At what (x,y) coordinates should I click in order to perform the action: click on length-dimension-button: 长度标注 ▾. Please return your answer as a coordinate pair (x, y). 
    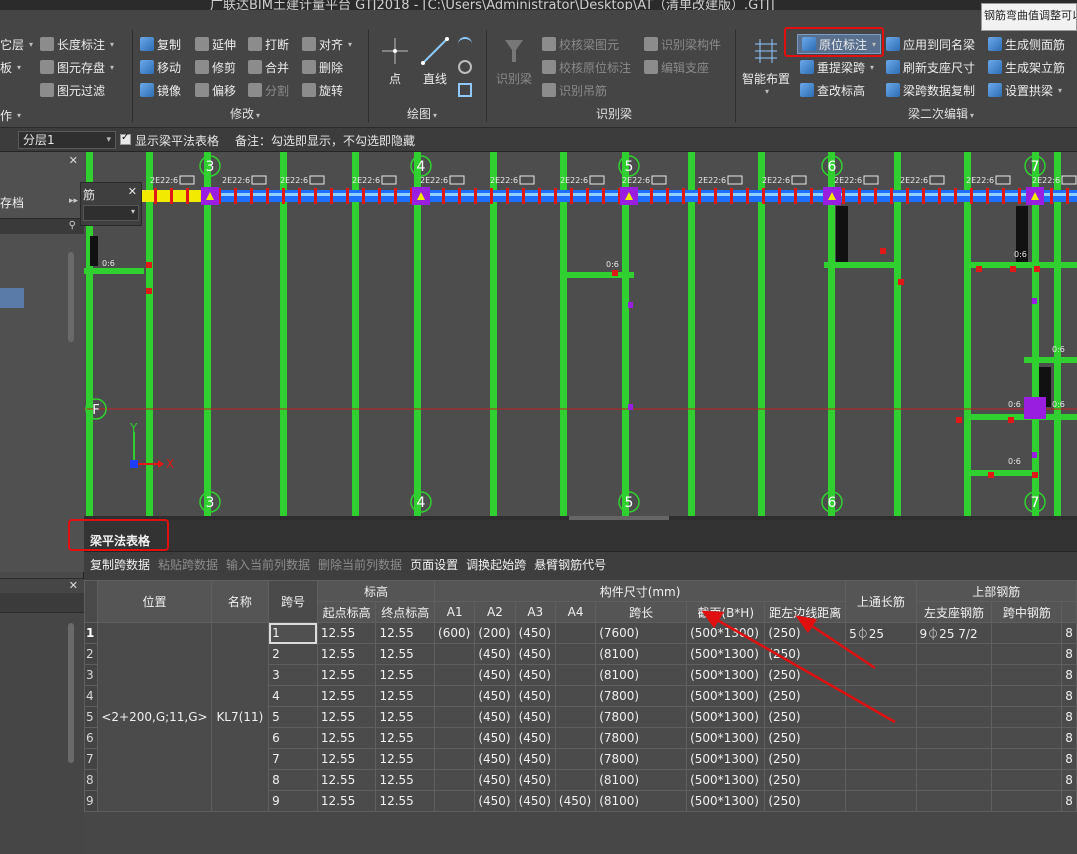
    Looking at the image, I should click on (77, 44).